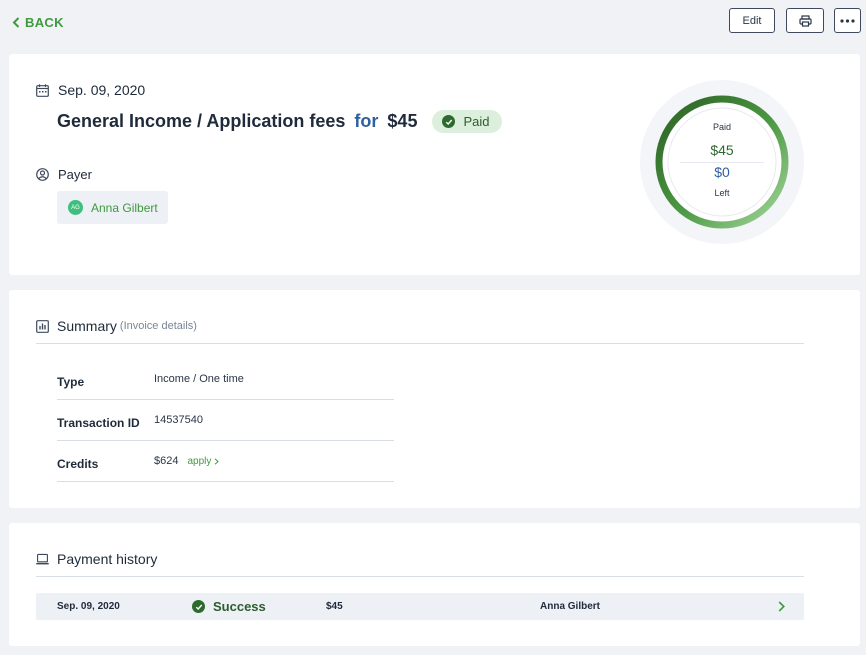 The image size is (866, 655). I want to click on payer-chip: AG Anna Gilbert, so click(112, 207).